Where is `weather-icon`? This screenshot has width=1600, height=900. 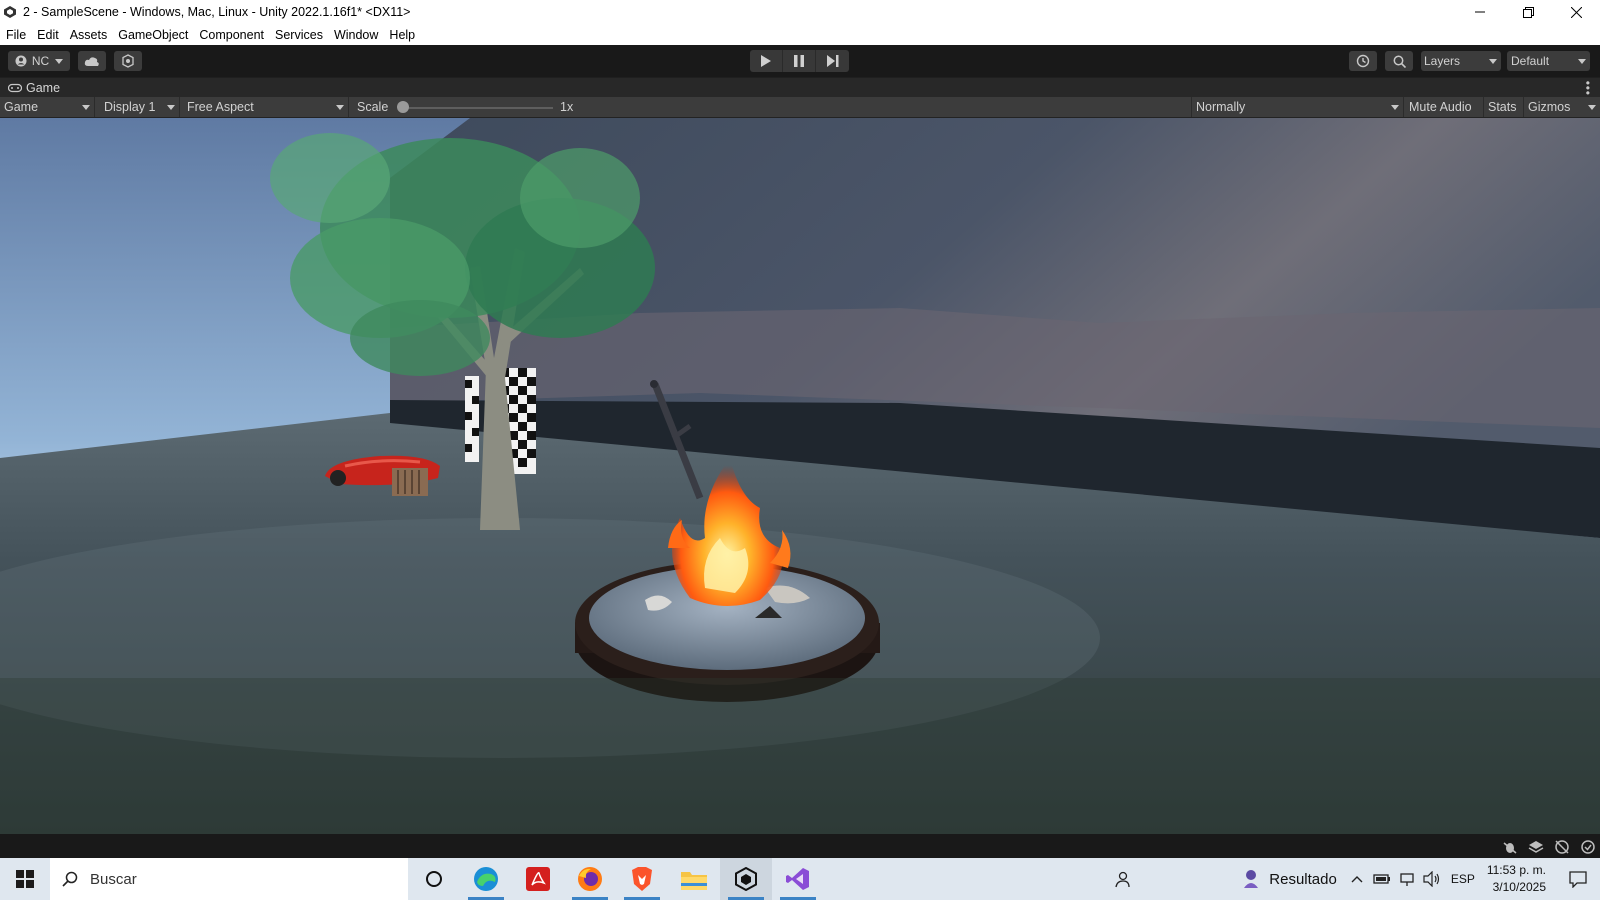
weather-icon is located at coordinates (1251, 879).